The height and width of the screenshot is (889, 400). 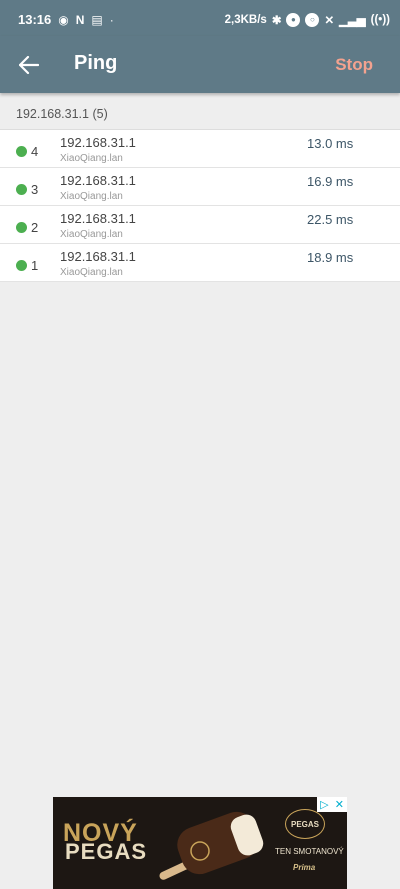 I want to click on ad-slogan: TEN SMOTANOVÝ, so click(x=309, y=851).